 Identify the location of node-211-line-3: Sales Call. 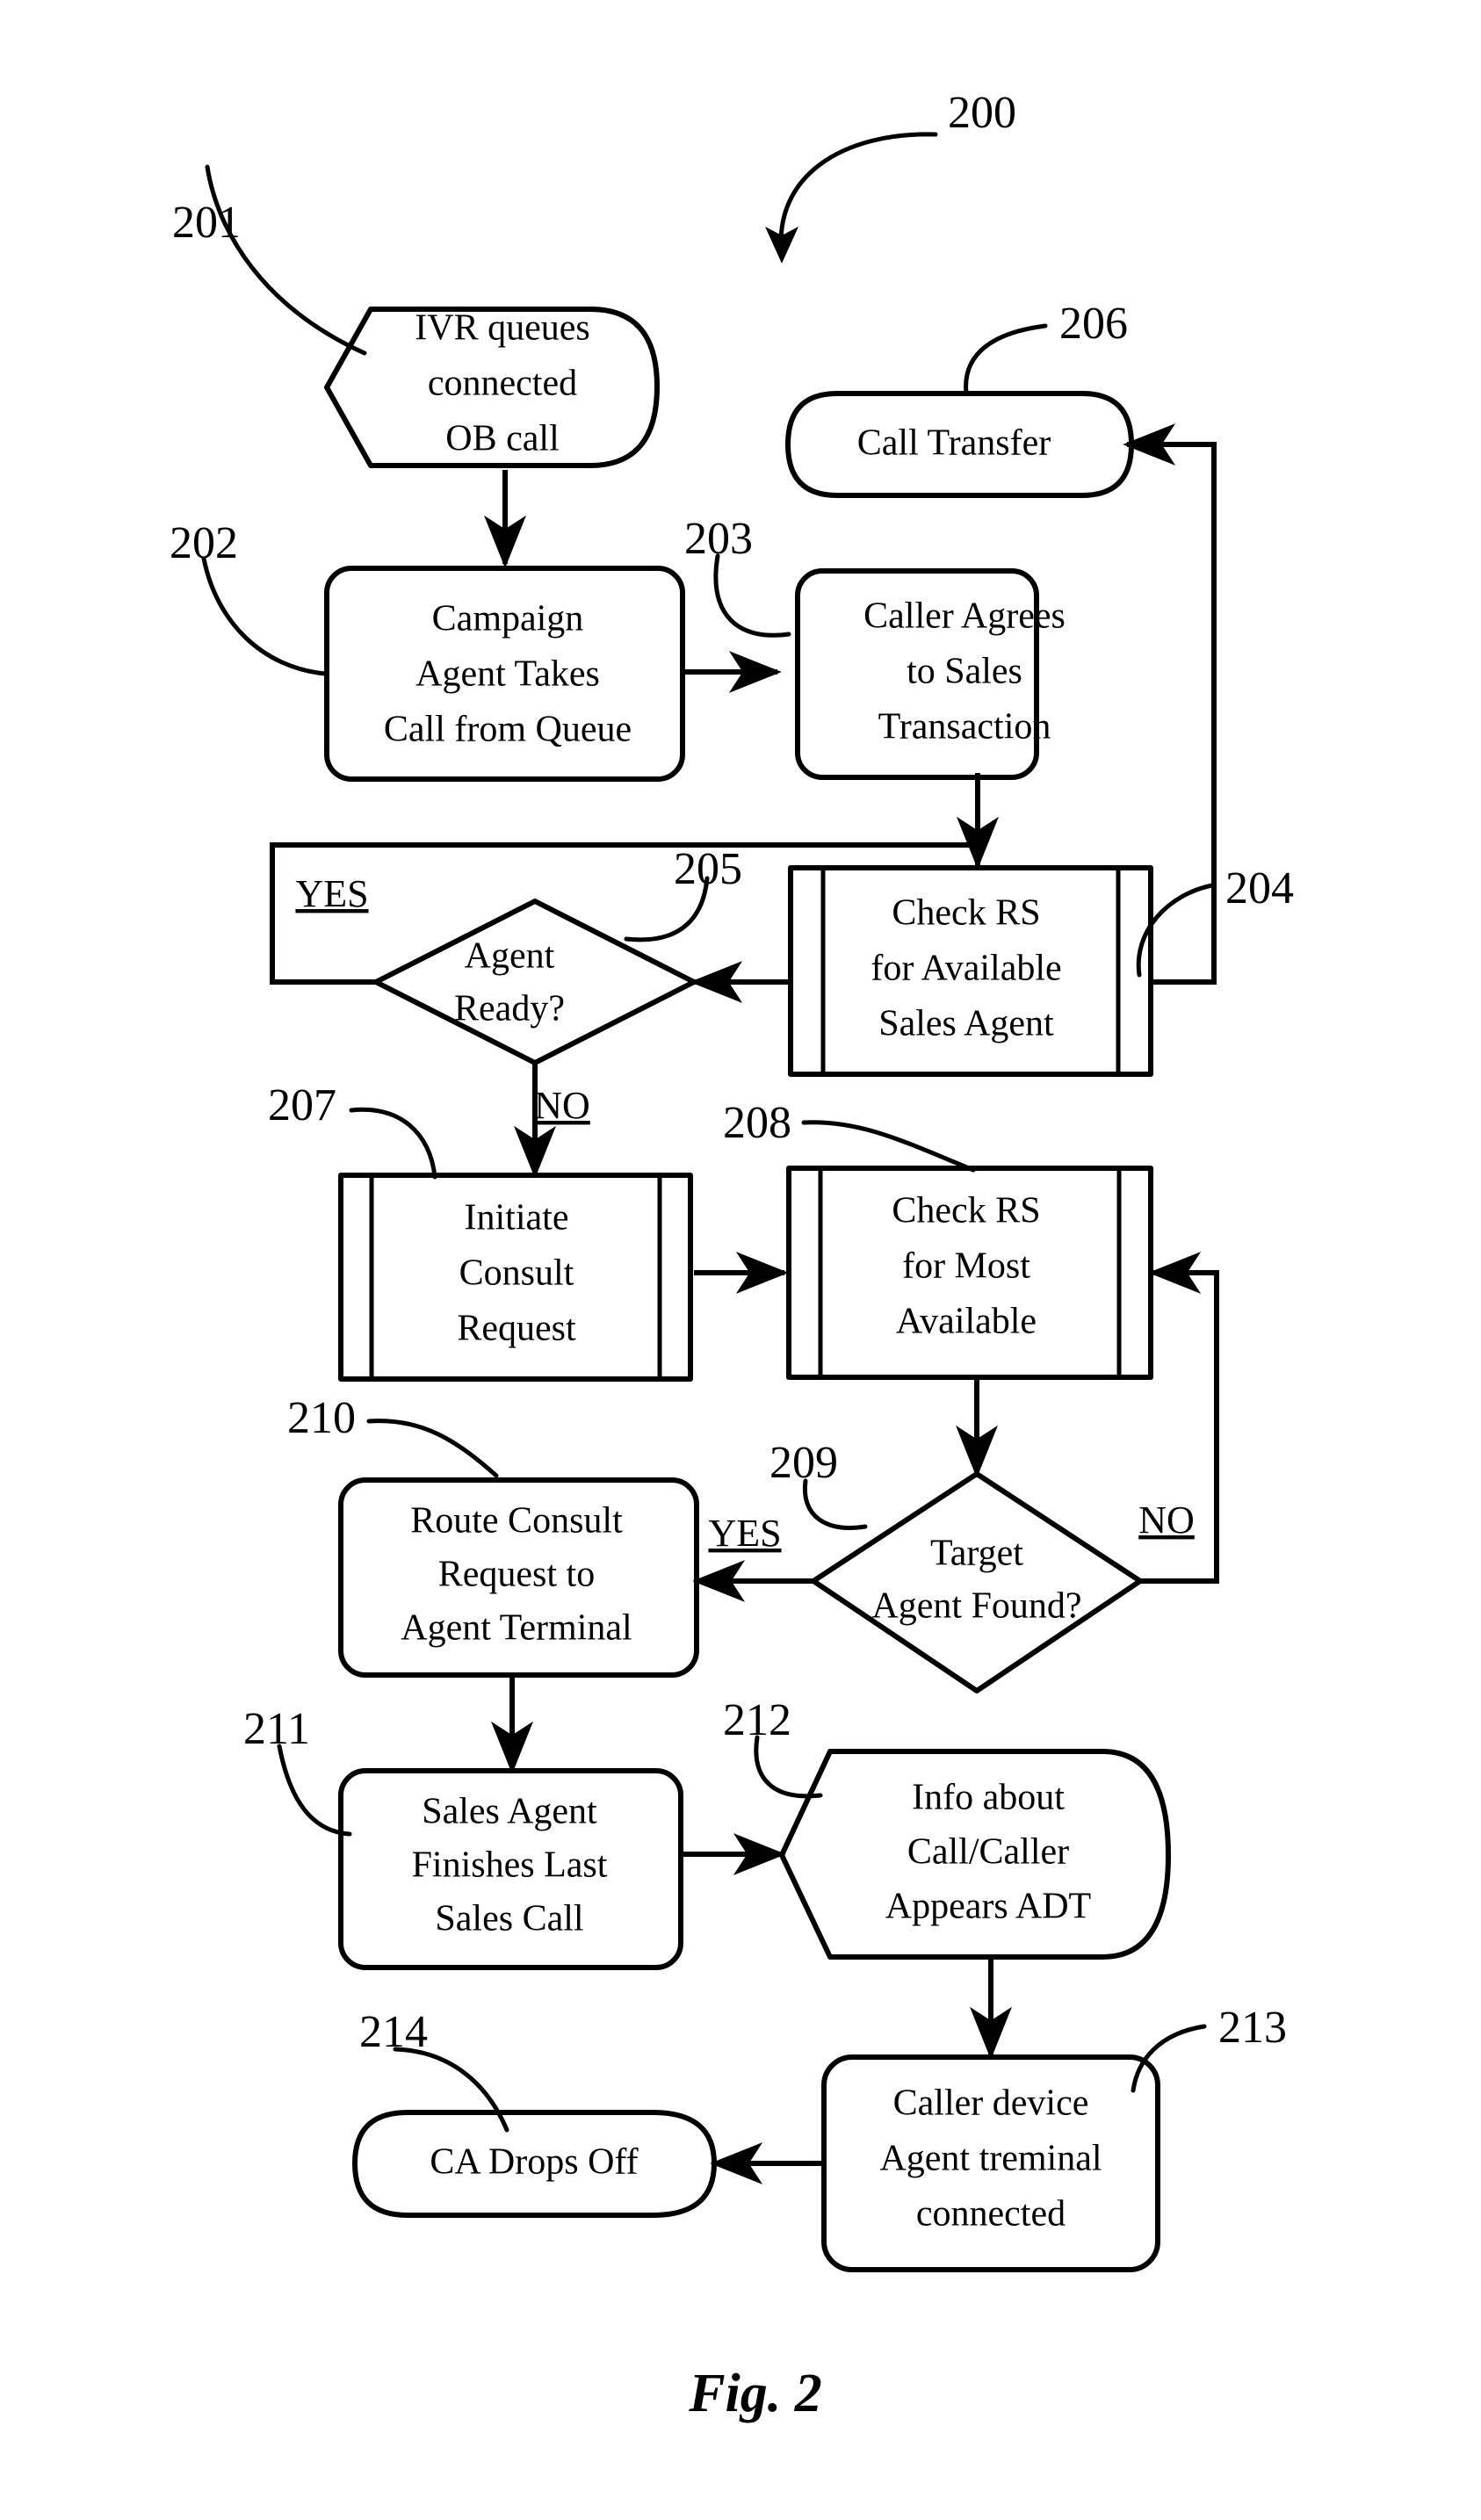
(509, 1919).